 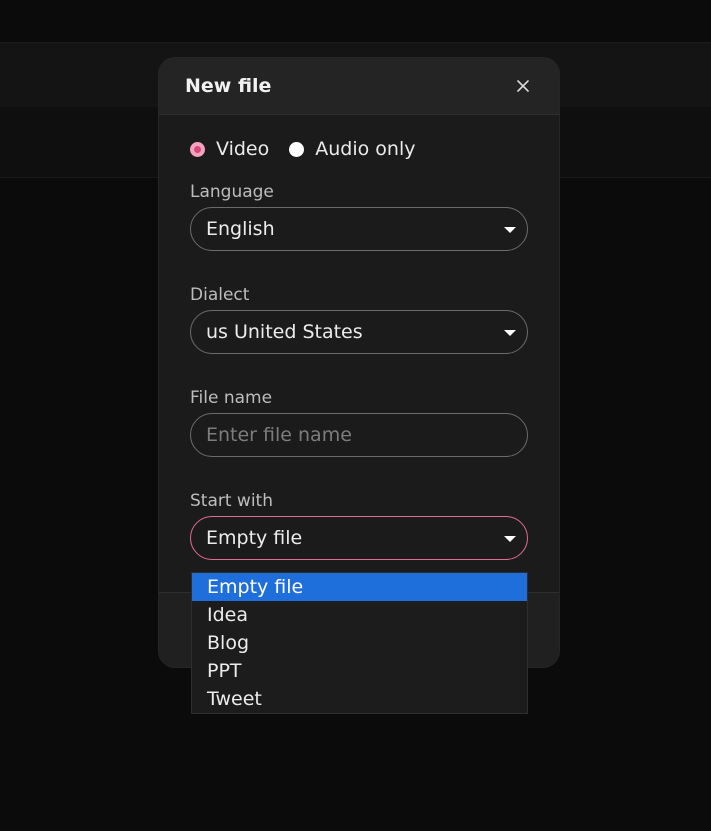 I want to click on dropdown-option-blog: Blog, so click(x=359, y=643).